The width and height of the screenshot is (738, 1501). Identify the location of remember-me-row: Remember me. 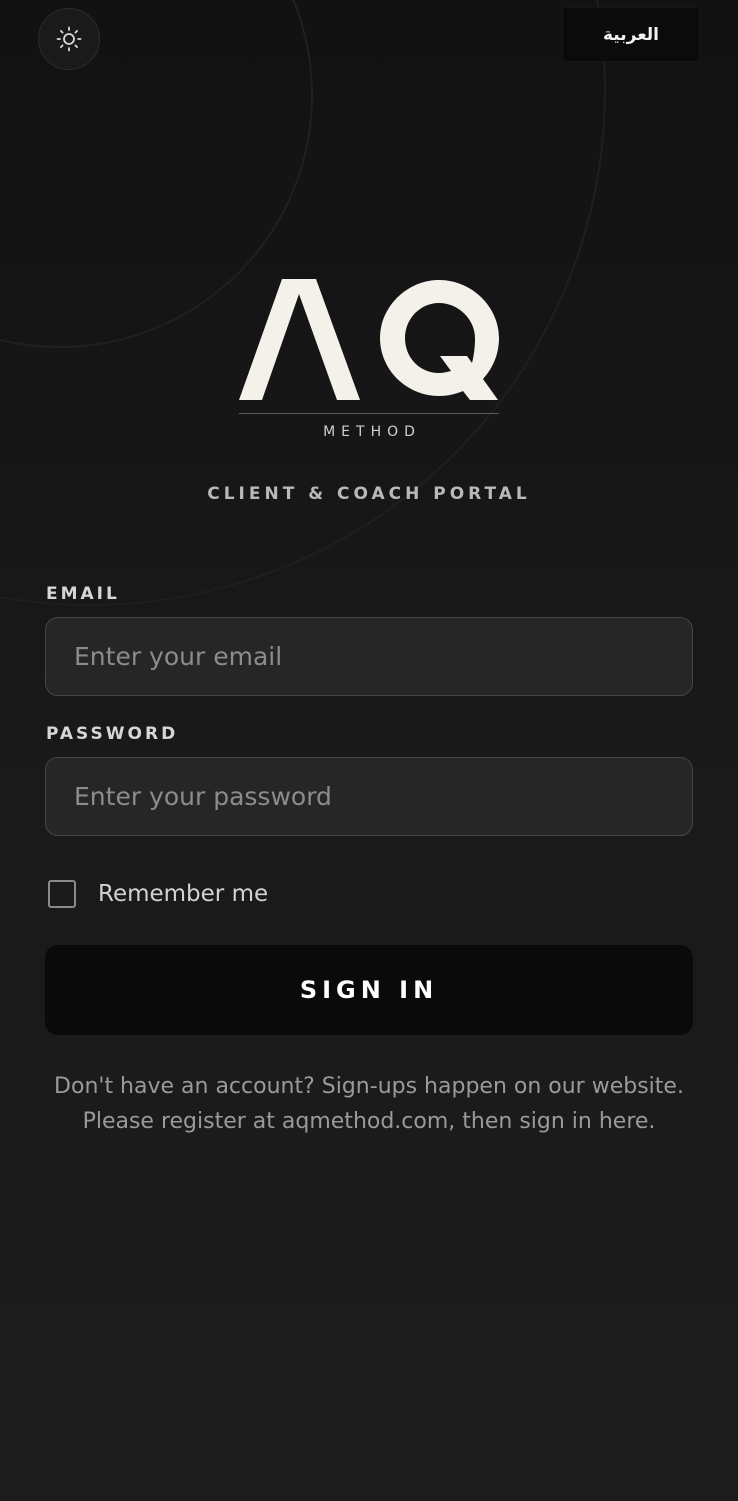
(158, 894).